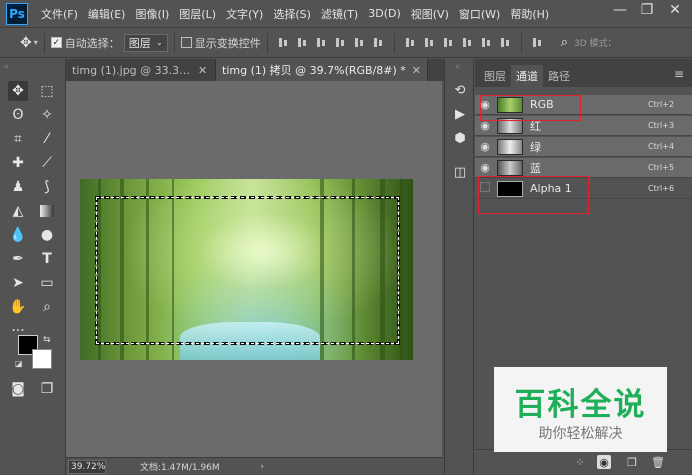  I want to click on distribute-top-icon, so click(410, 42).